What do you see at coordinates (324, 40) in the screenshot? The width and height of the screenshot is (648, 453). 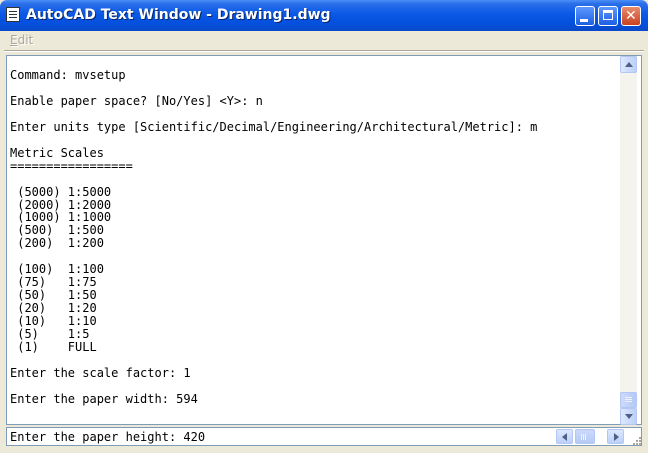 I see `menu-bar: Edit` at bounding box center [324, 40].